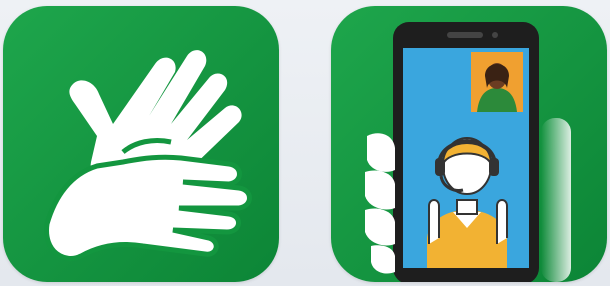  What do you see at coordinates (502, 221) in the screenshot?
I see `operator-finger-right` at bounding box center [502, 221].